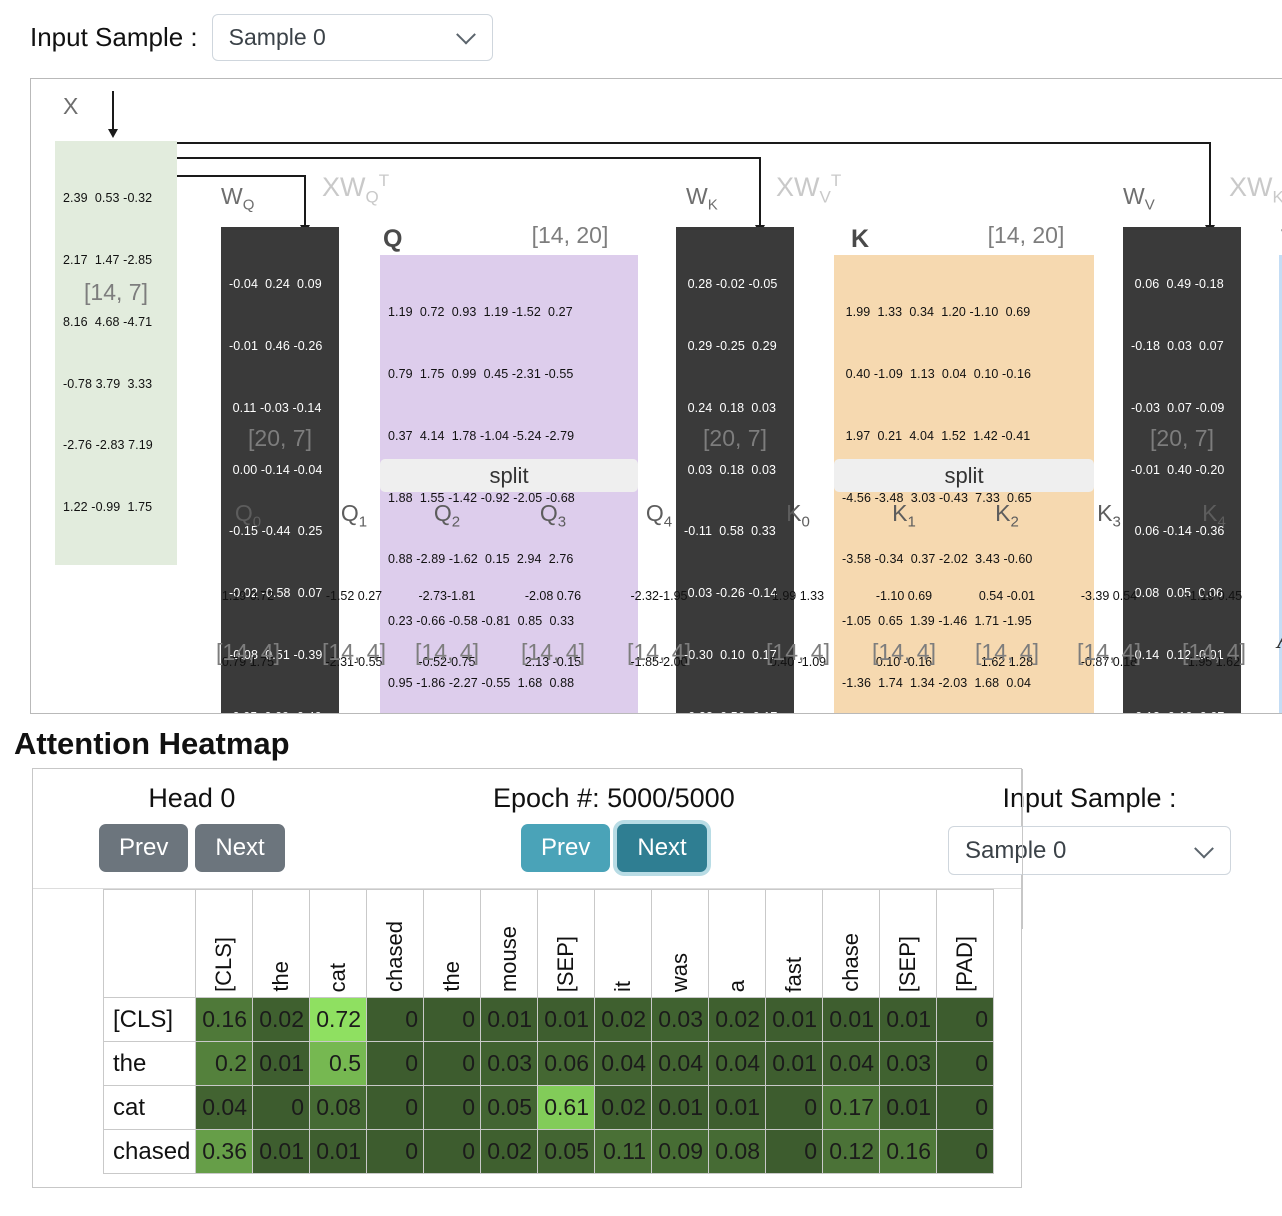 Image resolution: width=1282 pixels, height=1216 pixels. Describe the element at coordinates (1177, 345) in the screenshot. I see `wv-matrix-row: -0.18 0.03 0.07` at that location.